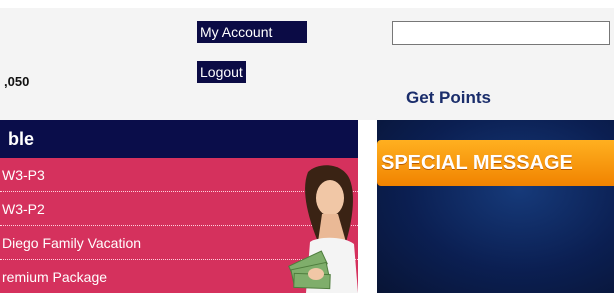 Image resolution: width=614 pixels, height=293 pixels. I want to click on points-balance: ,050, so click(17, 81).